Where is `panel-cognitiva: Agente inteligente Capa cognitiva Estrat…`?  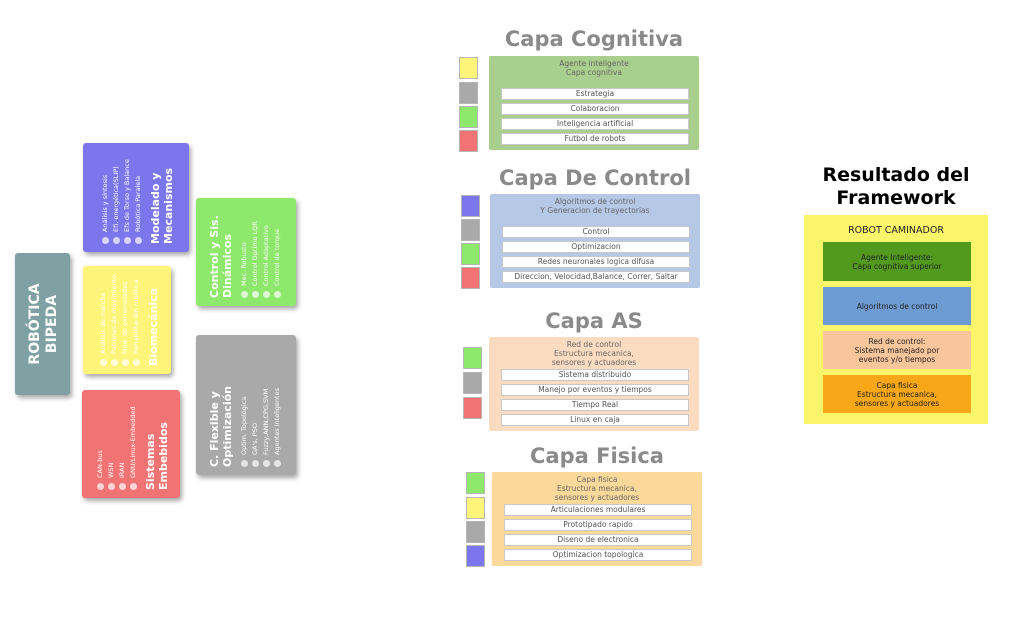 panel-cognitiva: Agente inteligente Capa cognitiva Estrat… is located at coordinates (594, 103).